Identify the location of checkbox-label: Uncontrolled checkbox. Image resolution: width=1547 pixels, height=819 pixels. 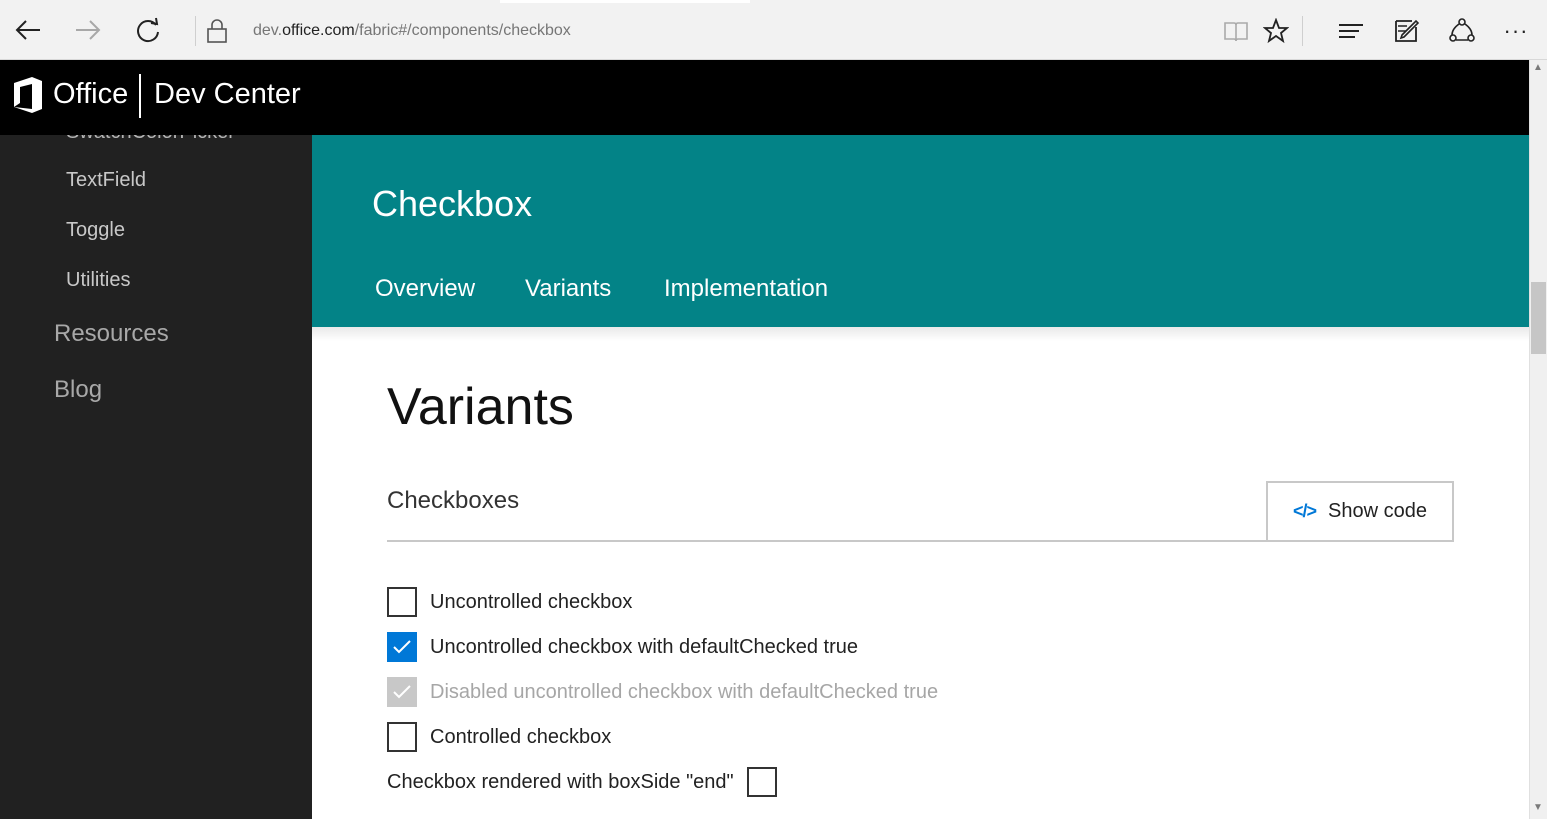
(531, 601).